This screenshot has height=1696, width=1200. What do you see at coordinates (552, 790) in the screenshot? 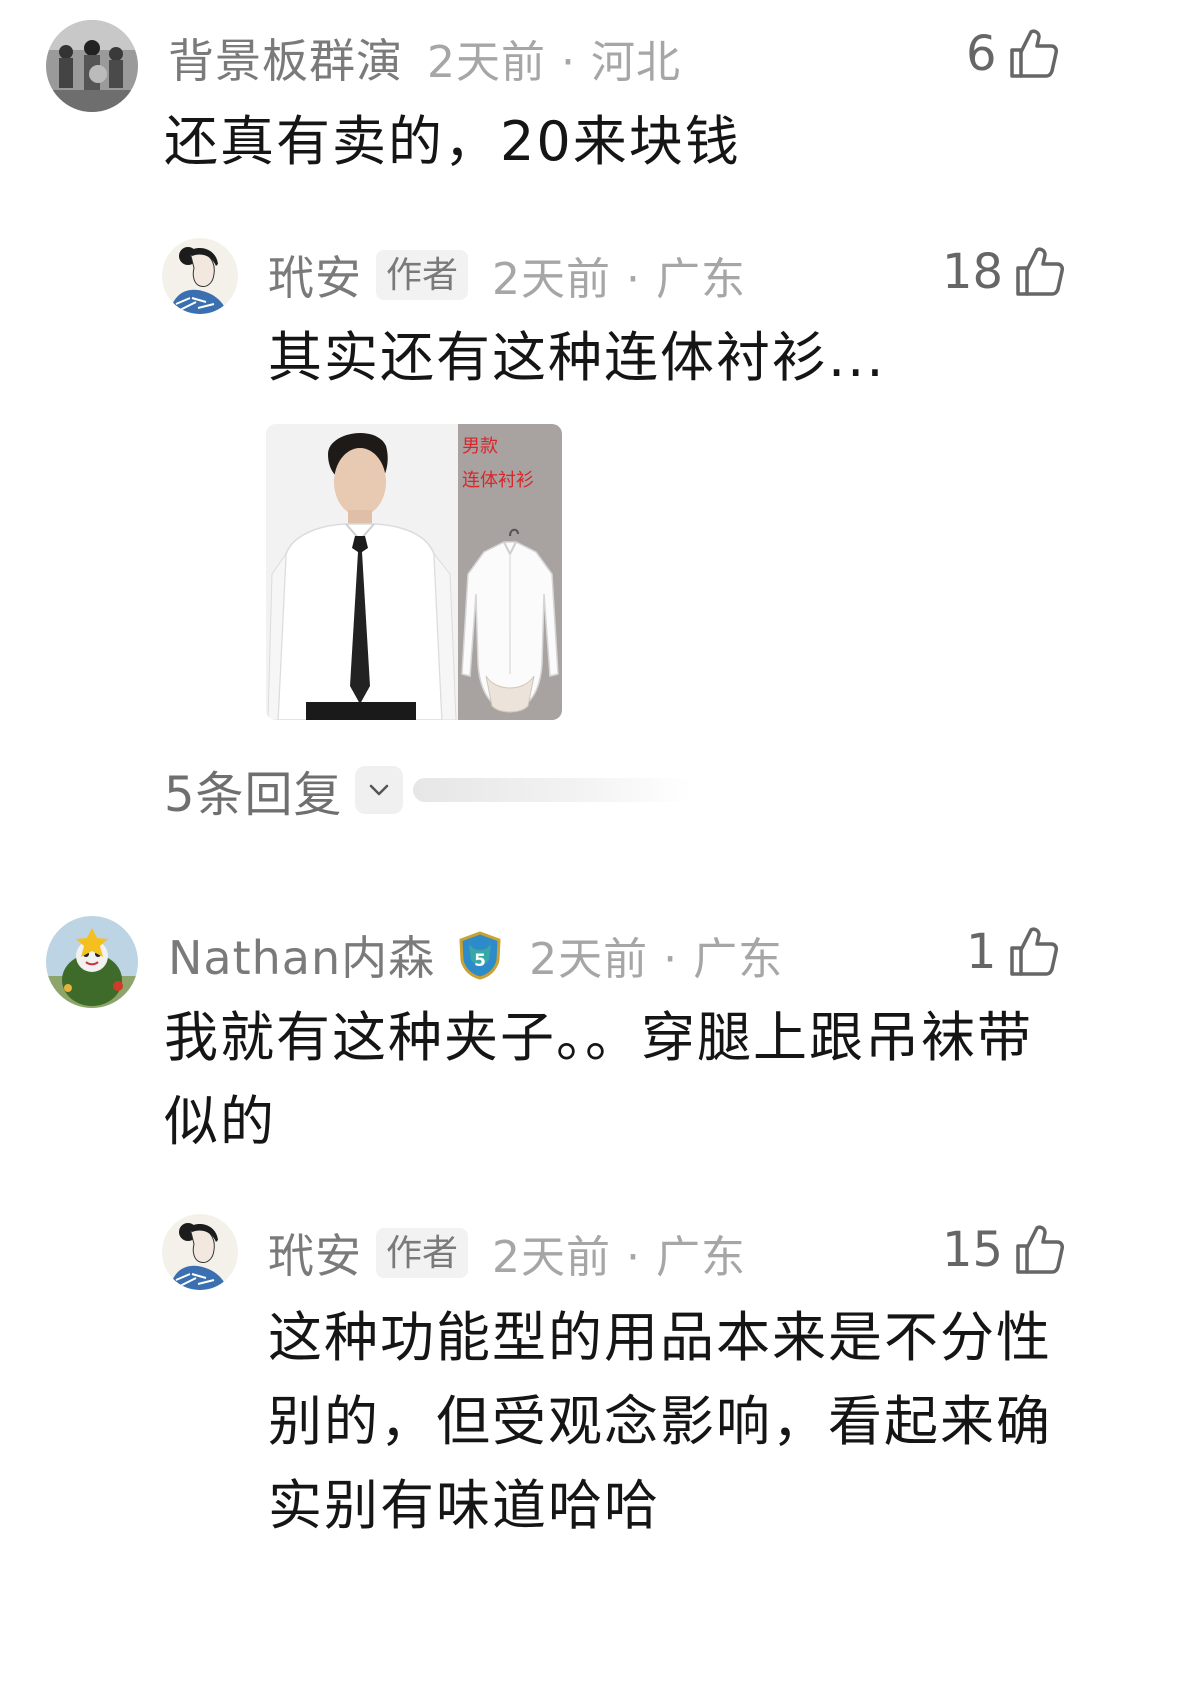
I see `reply-preview-blur` at bounding box center [552, 790].